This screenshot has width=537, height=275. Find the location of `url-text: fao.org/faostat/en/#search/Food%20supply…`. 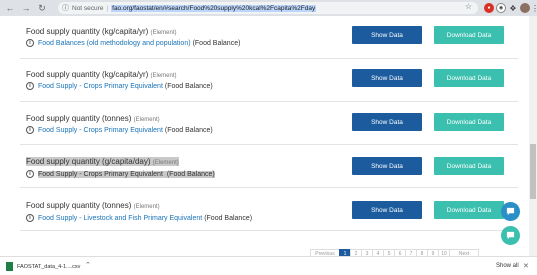

url-text: fao.org/faostat/en/#search/Food%20supply… is located at coordinates (214, 8).